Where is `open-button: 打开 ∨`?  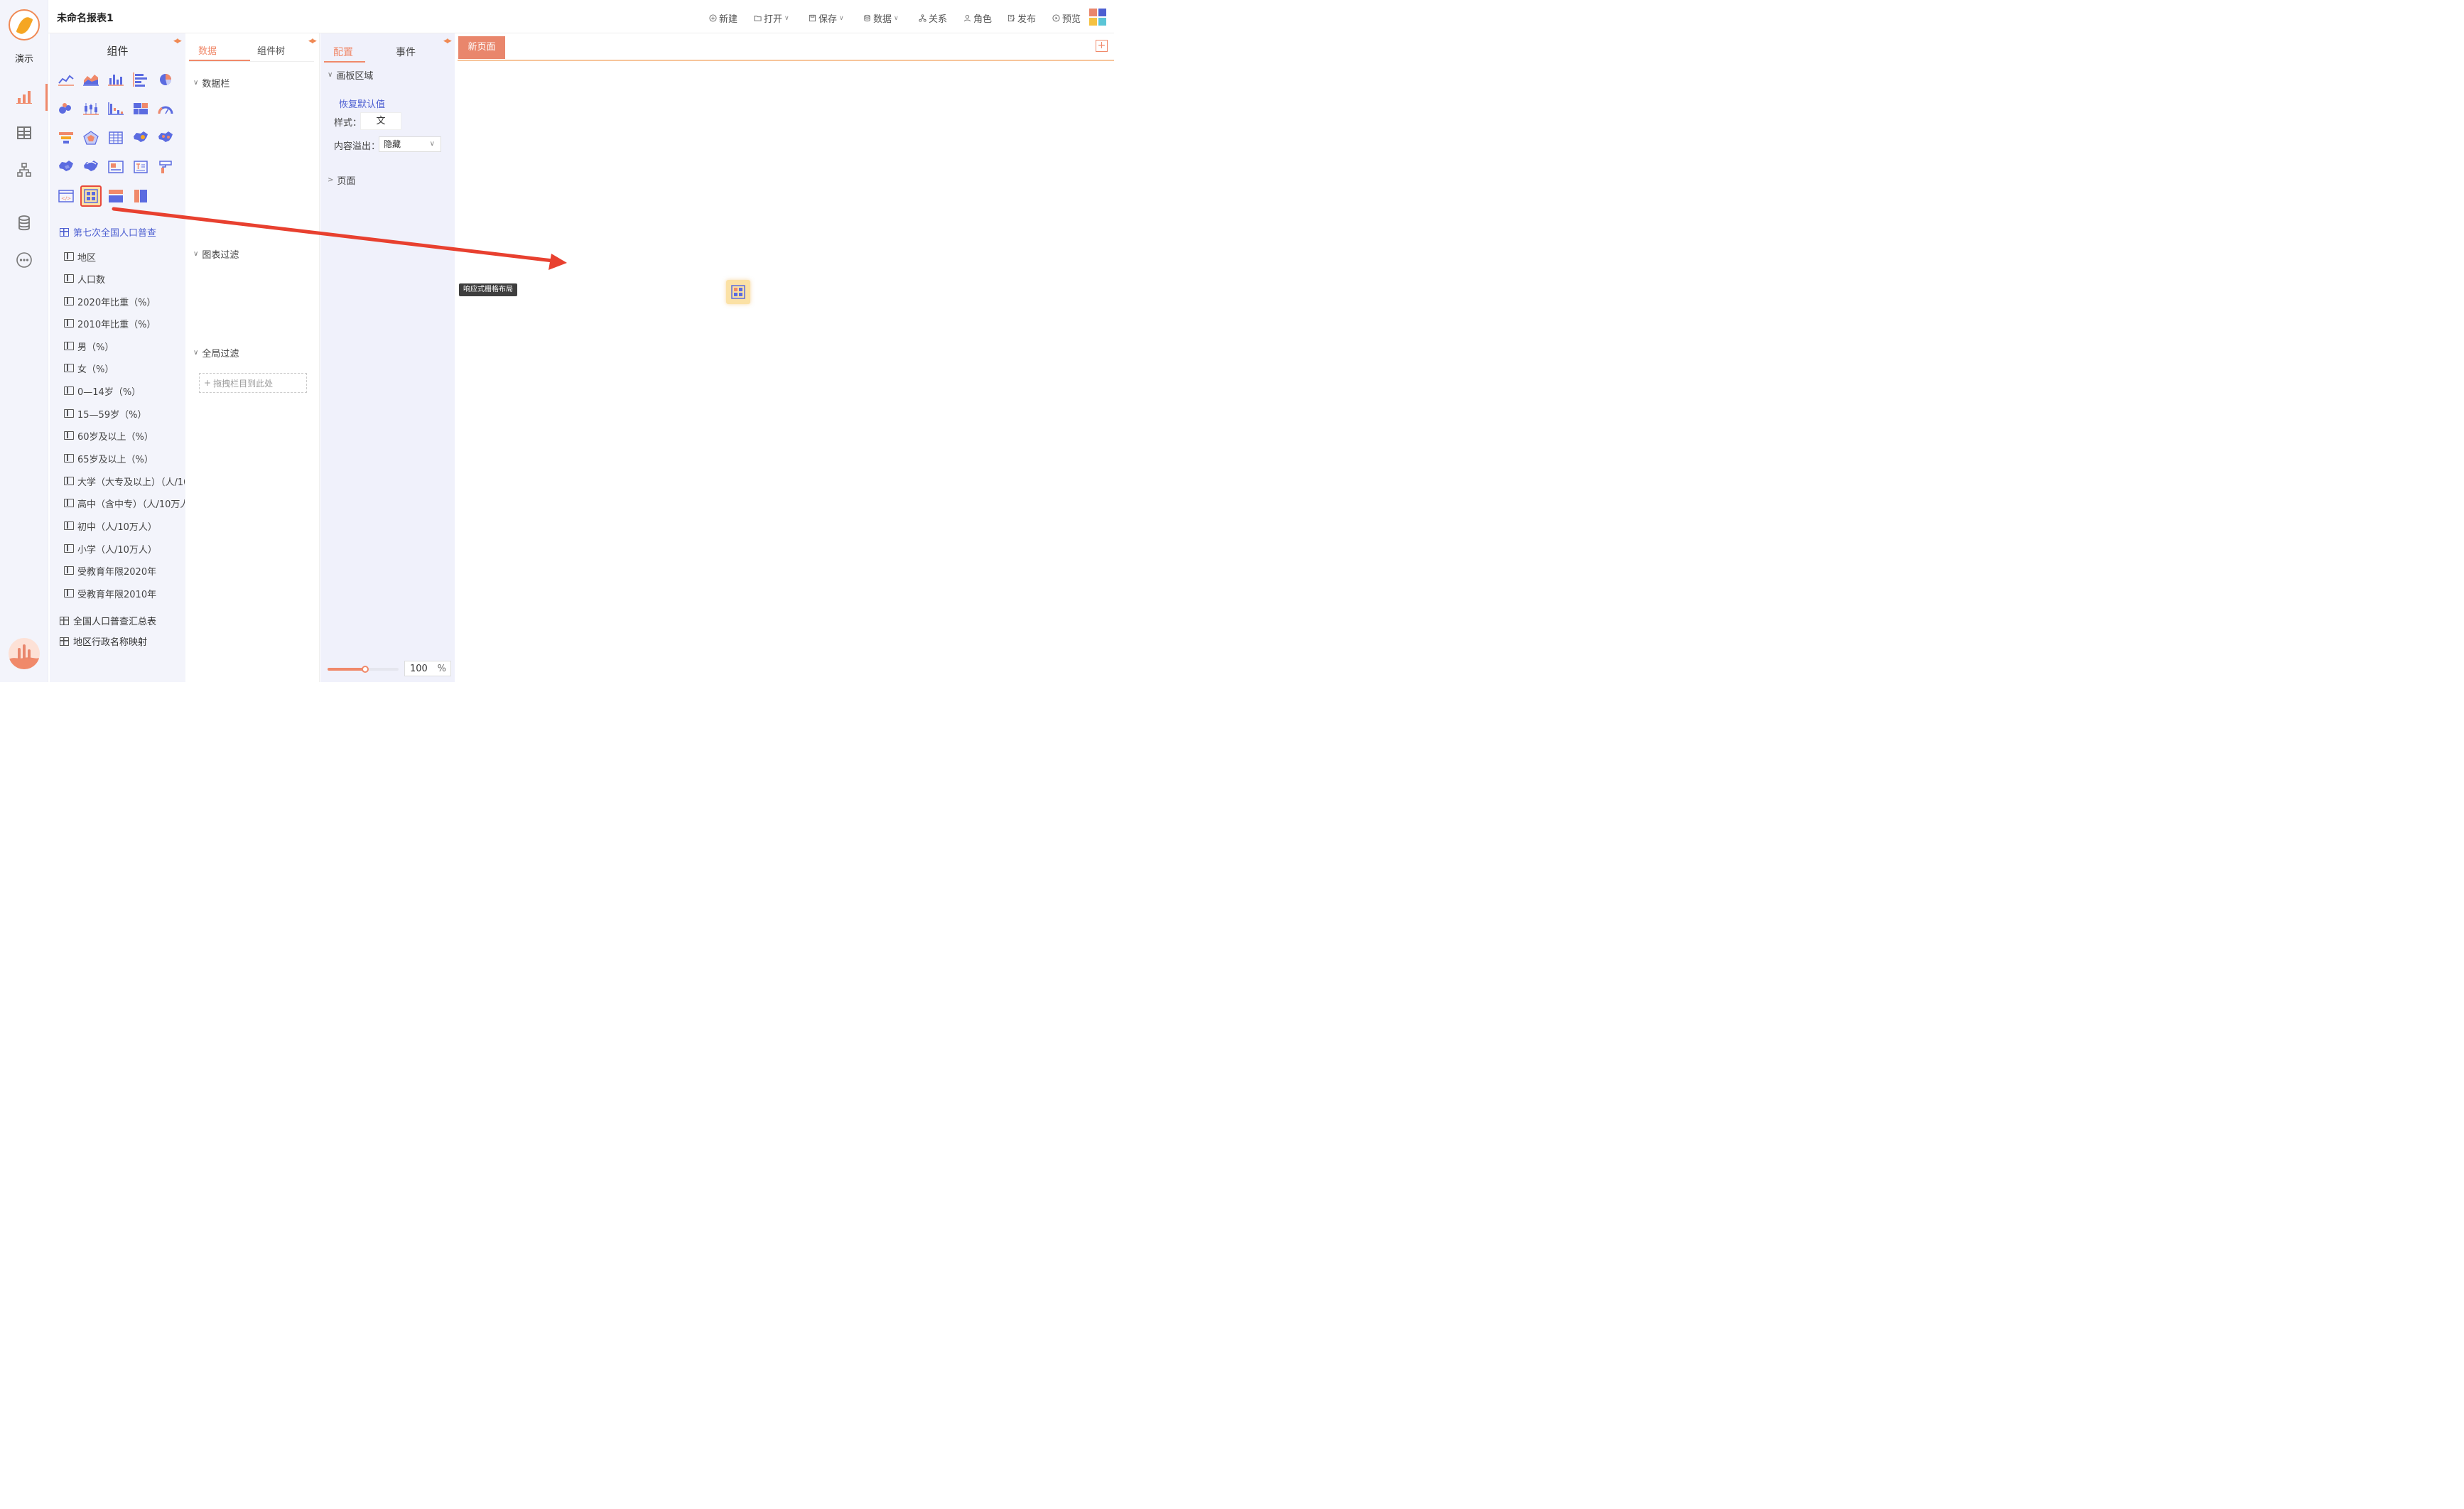 open-button: 打开 ∨ is located at coordinates (772, 18).